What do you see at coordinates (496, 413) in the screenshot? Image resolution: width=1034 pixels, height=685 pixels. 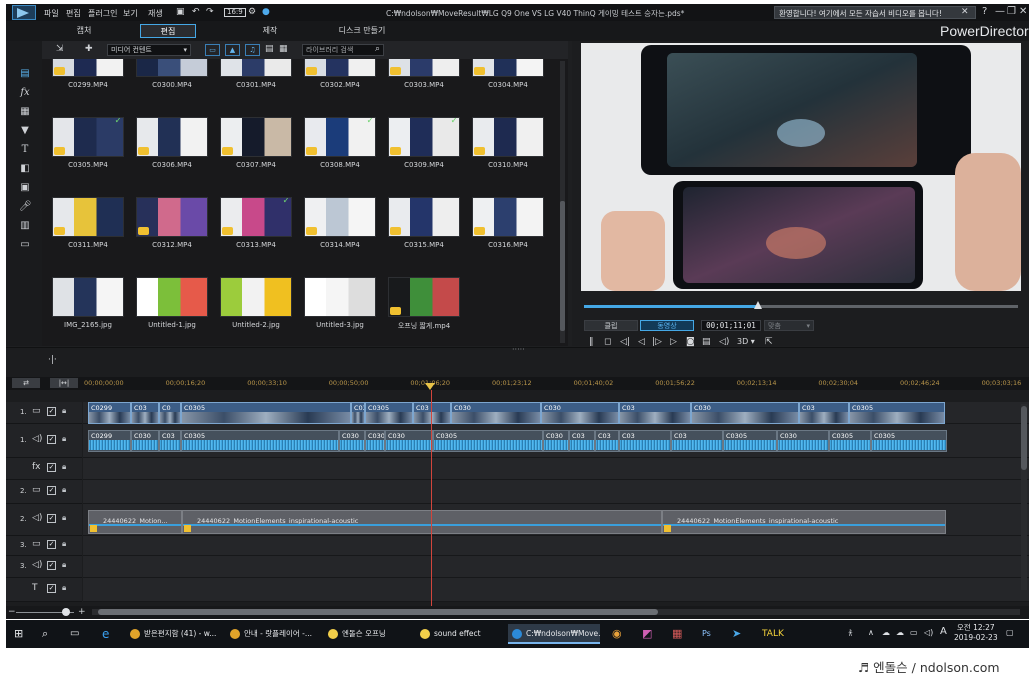 I see `video-clip: C030` at bounding box center [496, 413].